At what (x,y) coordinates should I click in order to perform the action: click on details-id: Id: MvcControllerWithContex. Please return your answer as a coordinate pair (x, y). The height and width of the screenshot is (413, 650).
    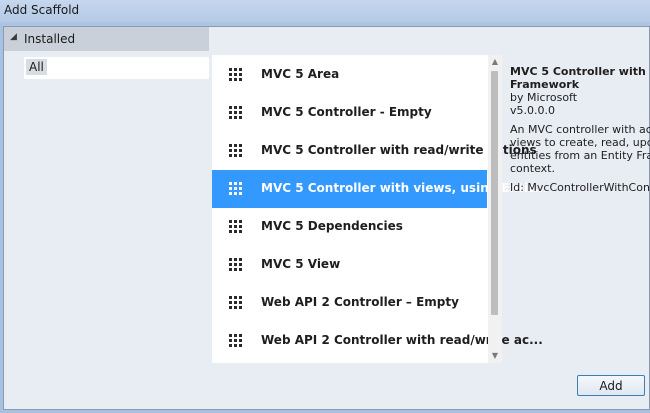
    Looking at the image, I should click on (580, 187).